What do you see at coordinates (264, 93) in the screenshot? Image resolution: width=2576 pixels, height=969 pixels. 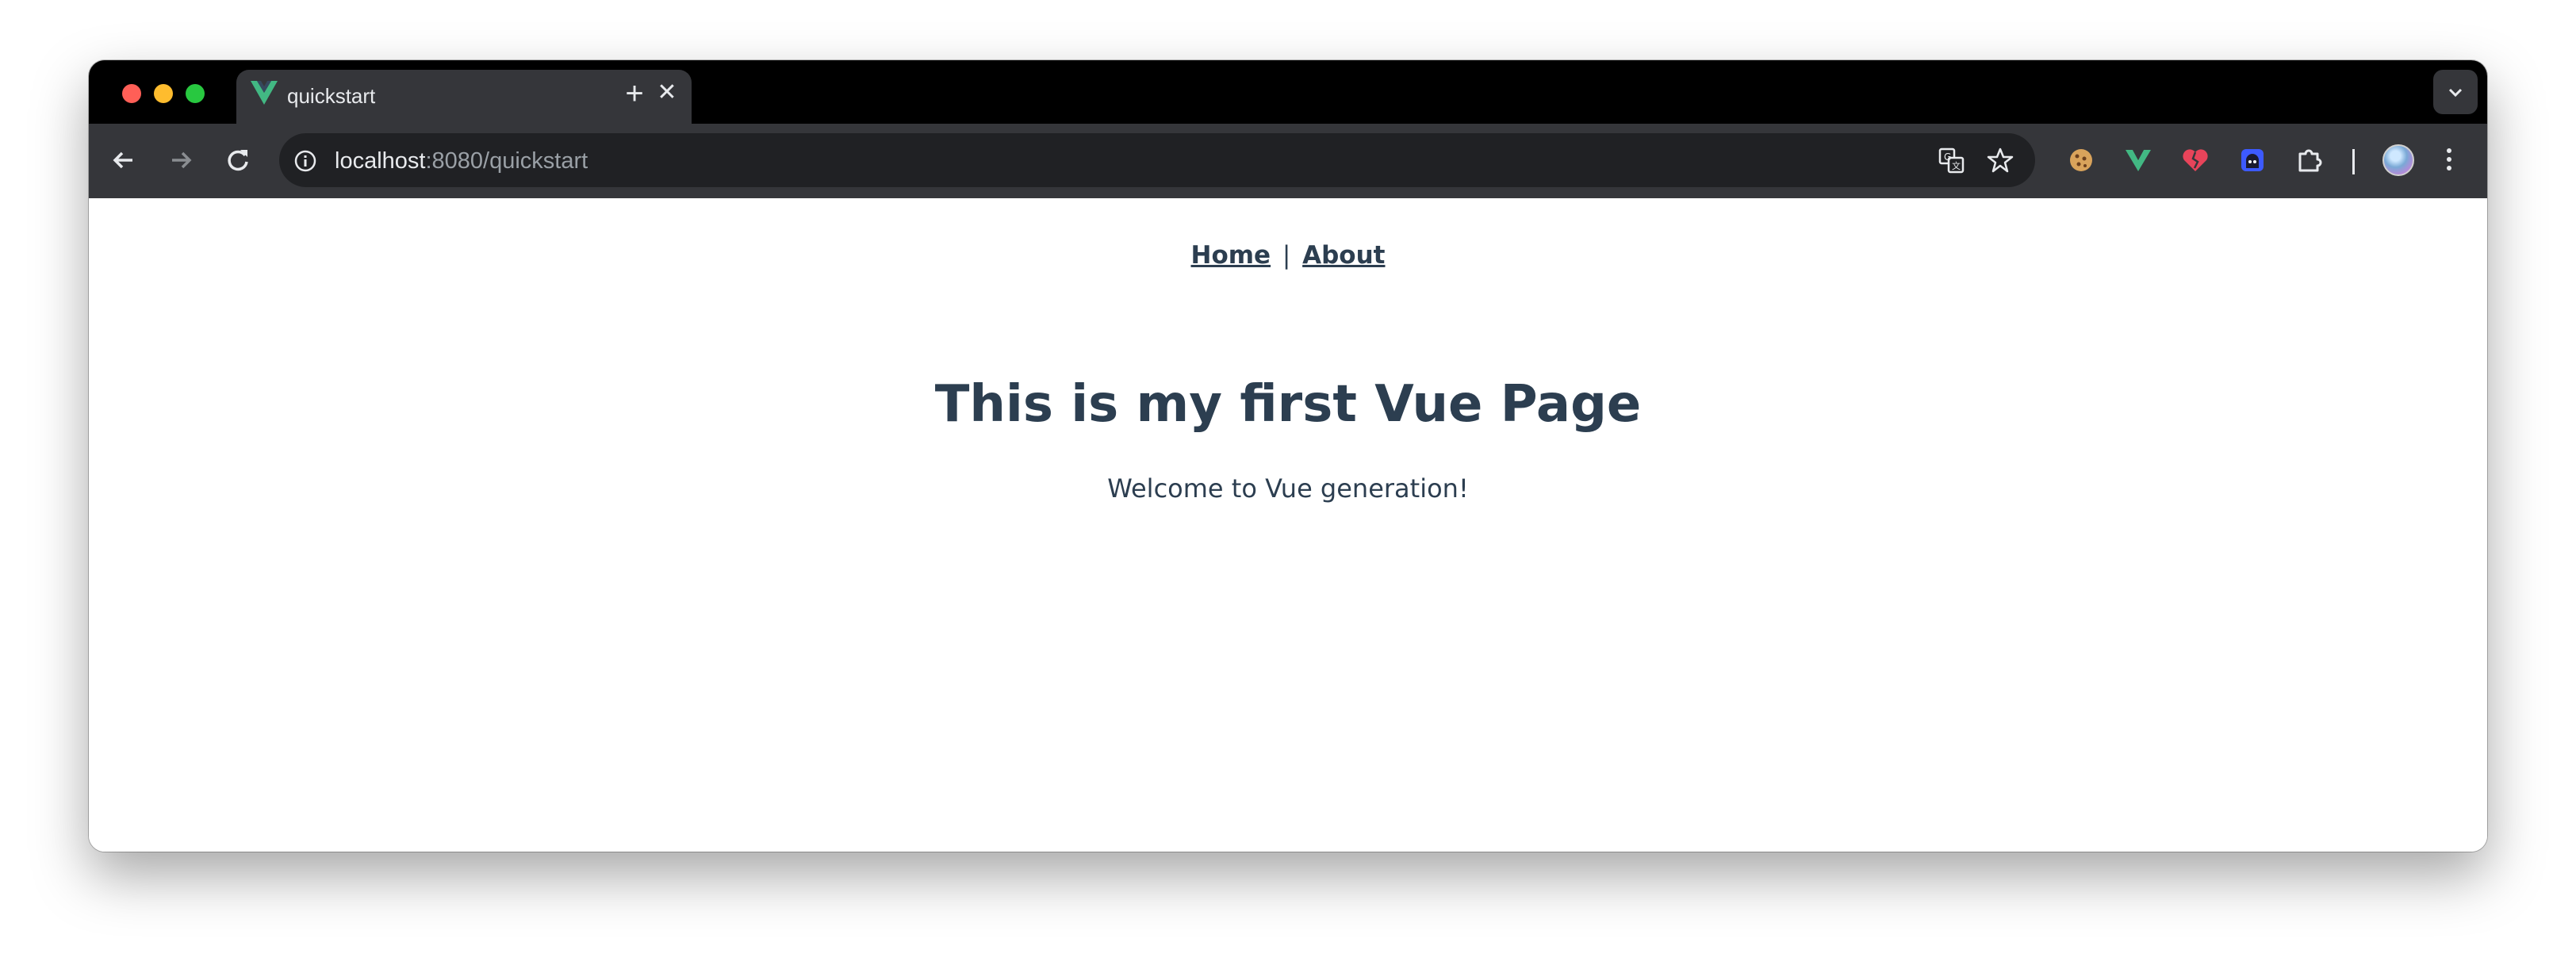 I see `vue-logo-icon` at bounding box center [264, 93].